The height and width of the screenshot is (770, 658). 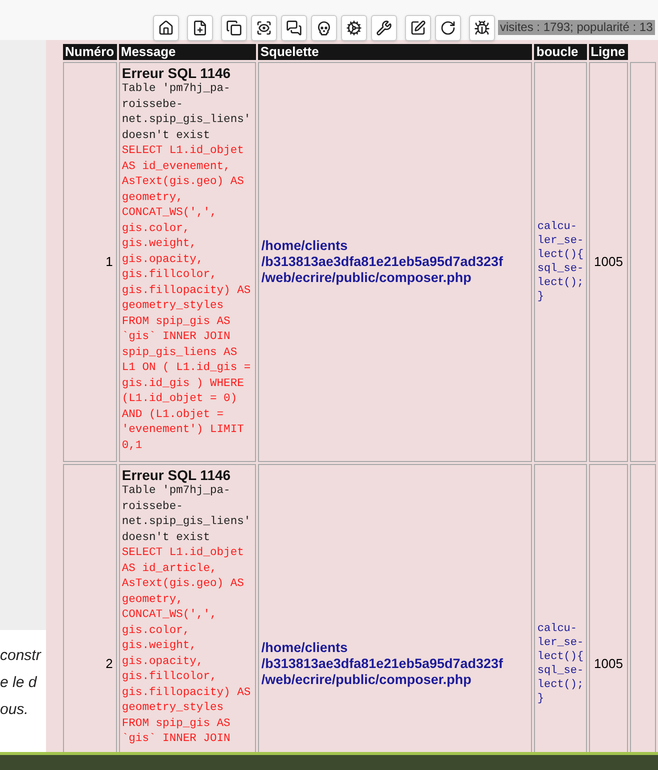 I want to click on speech-bubbles-icon, so click(x=294, y=28).